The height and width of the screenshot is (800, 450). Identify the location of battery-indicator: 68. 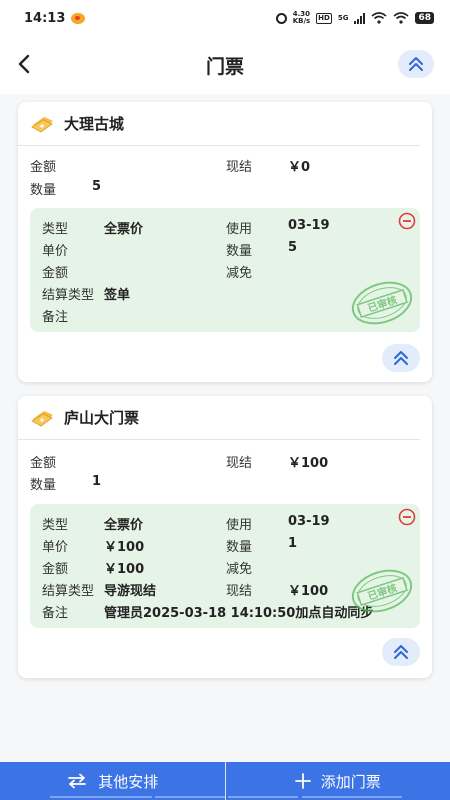
(424, 18).